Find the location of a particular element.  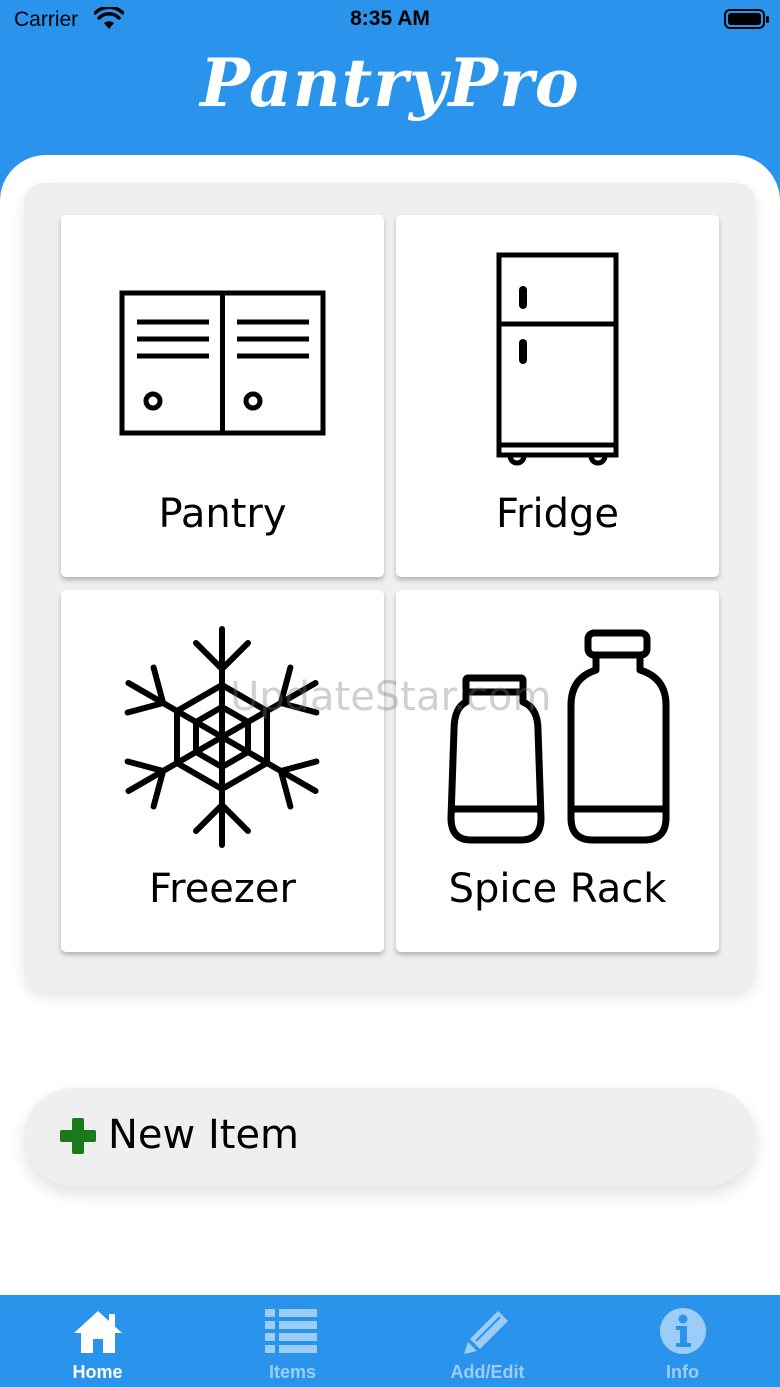

battery-icon is located at coordinates (746, 19).